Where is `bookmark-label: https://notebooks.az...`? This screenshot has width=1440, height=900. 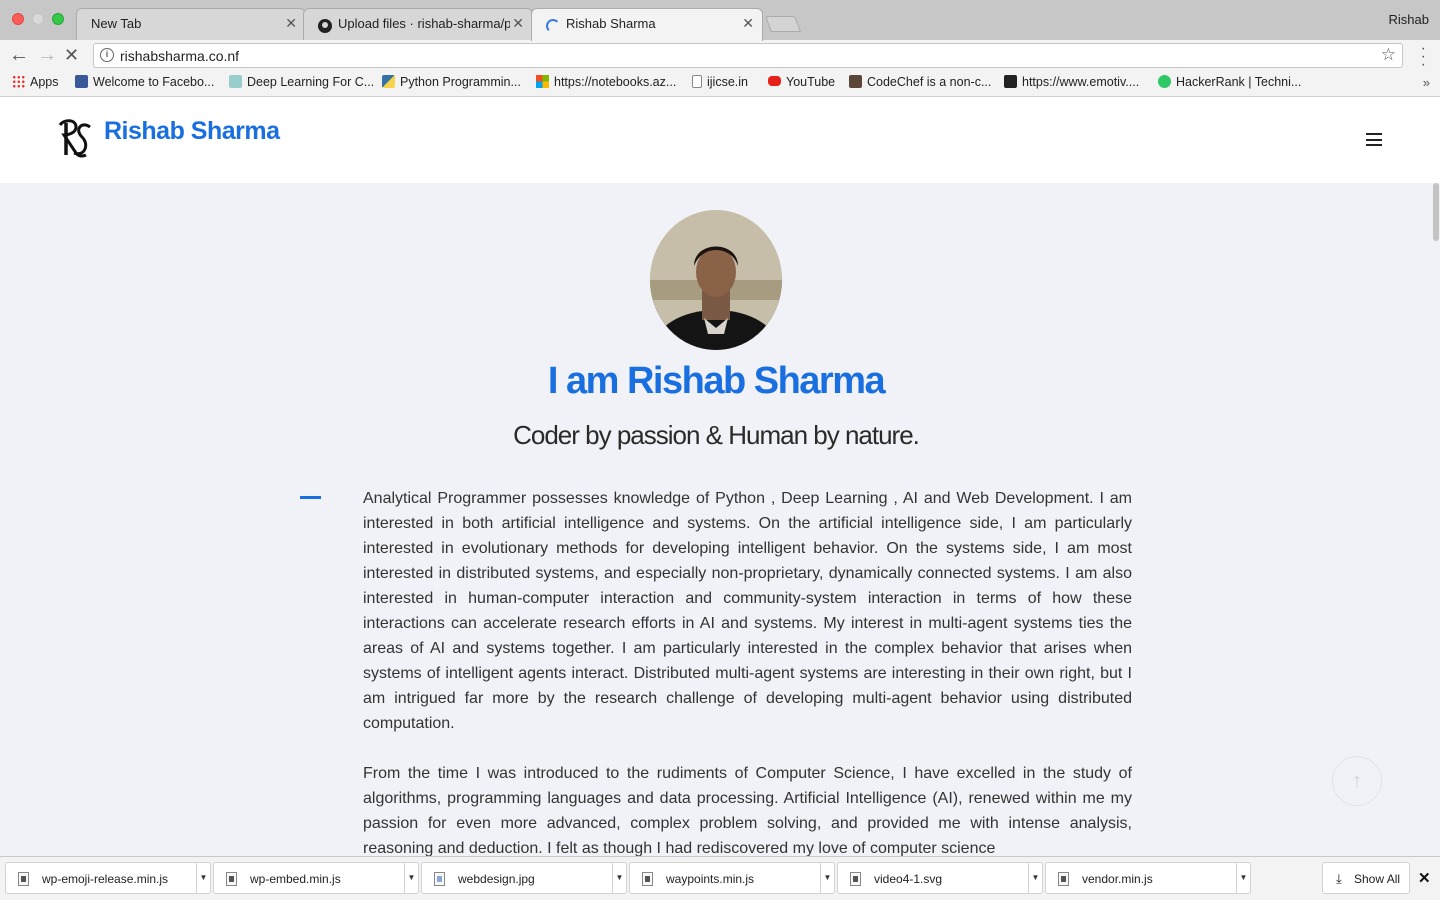
bookmark-label: https://notebooks.az... is located at coordinates (615, 82).